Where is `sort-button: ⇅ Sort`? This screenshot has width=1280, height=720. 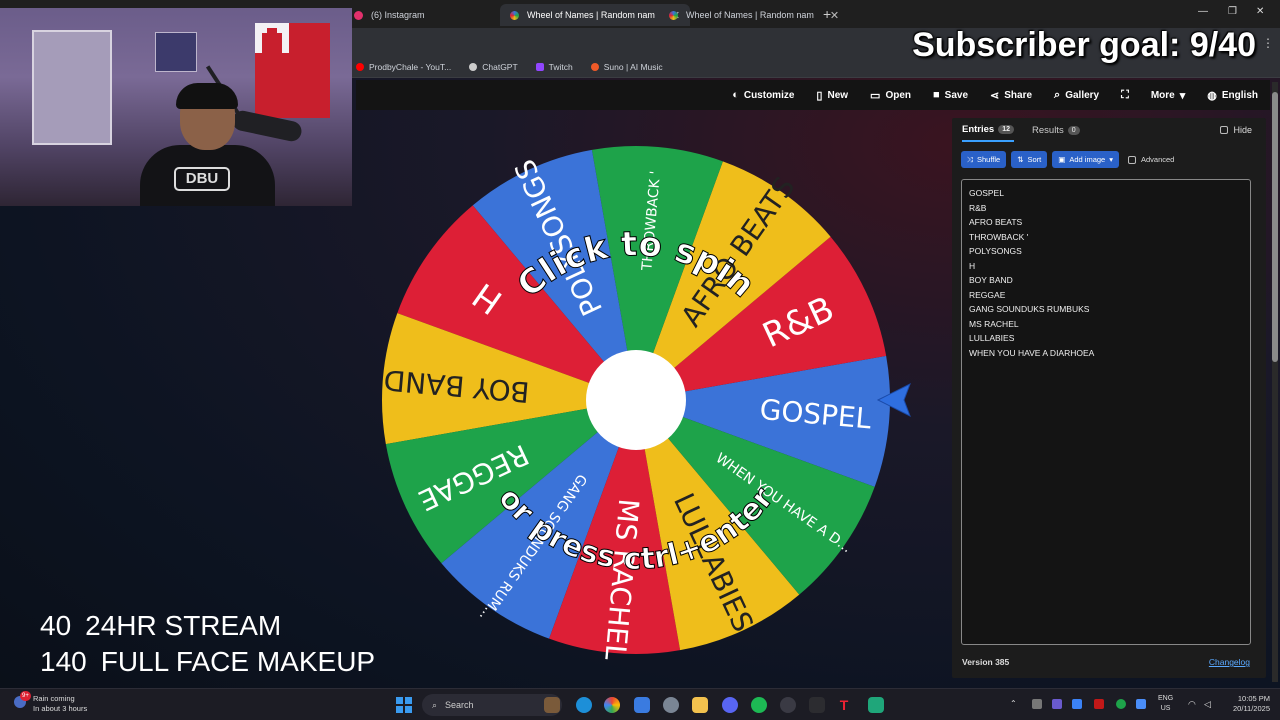 sort-button: ⇅ Sort is located at coordinates (1029, 159).